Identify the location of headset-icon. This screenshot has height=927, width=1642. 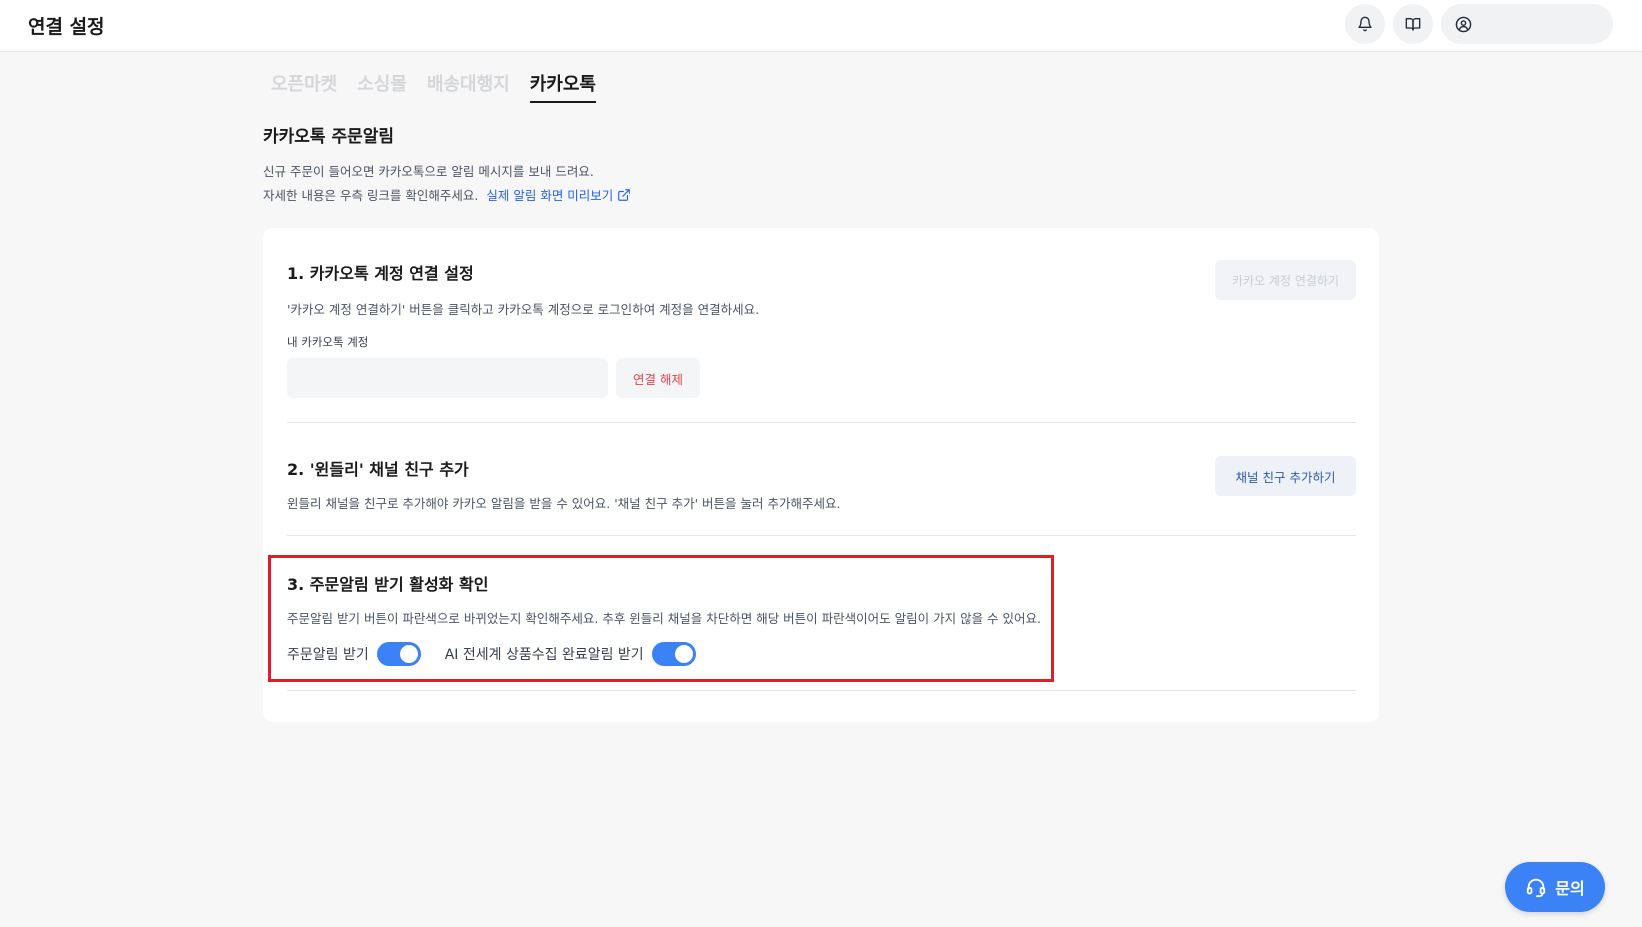
(1536, 888).